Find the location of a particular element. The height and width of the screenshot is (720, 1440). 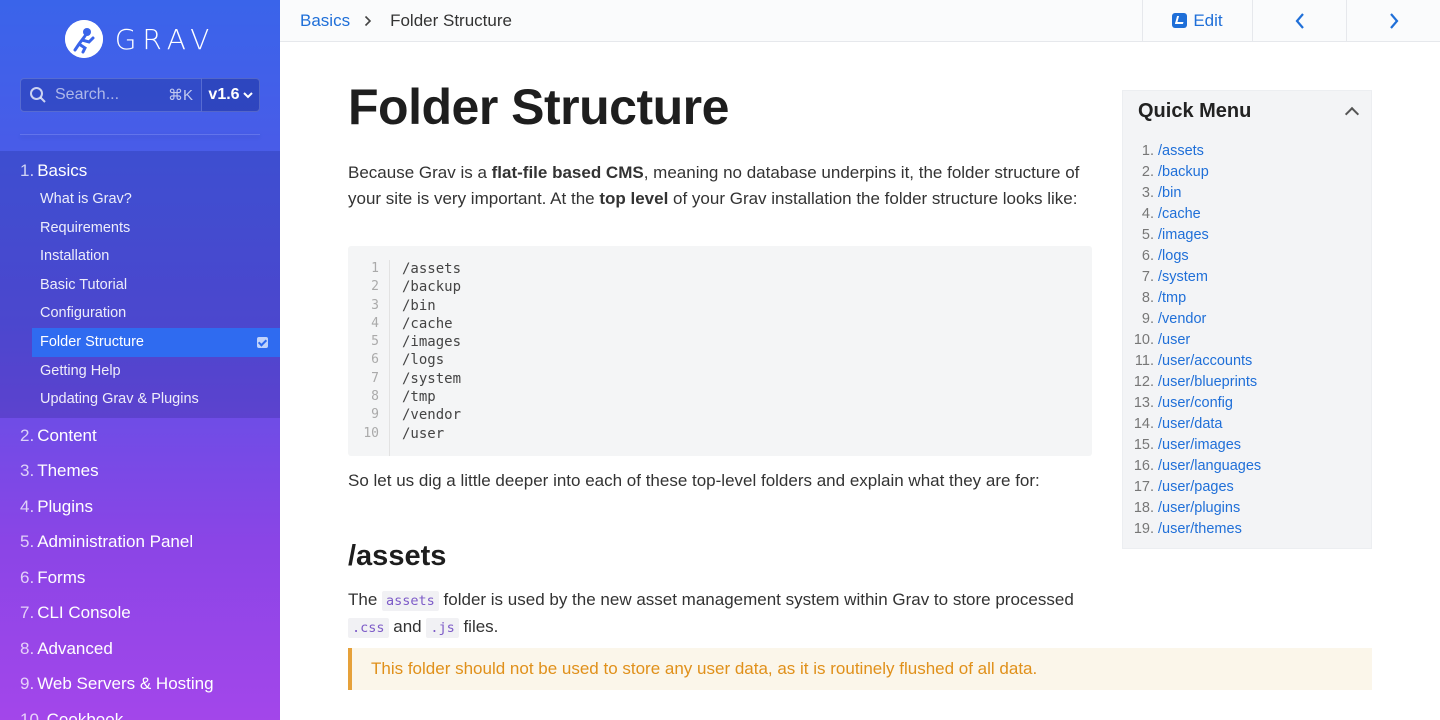

grav-logo-icon is located at coordinates (83, 39).